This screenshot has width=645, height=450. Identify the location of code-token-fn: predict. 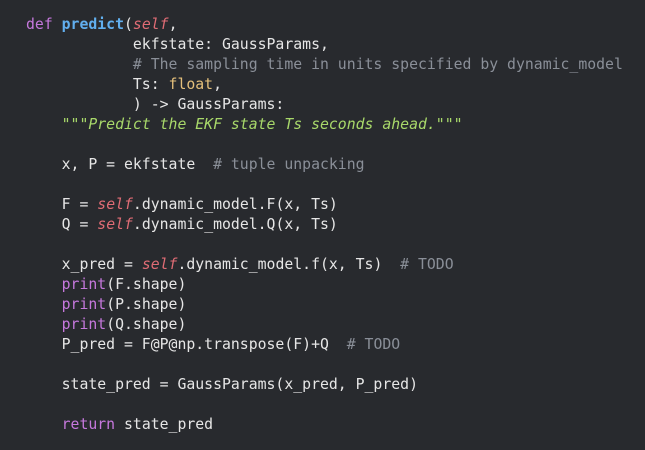
(92, 24).